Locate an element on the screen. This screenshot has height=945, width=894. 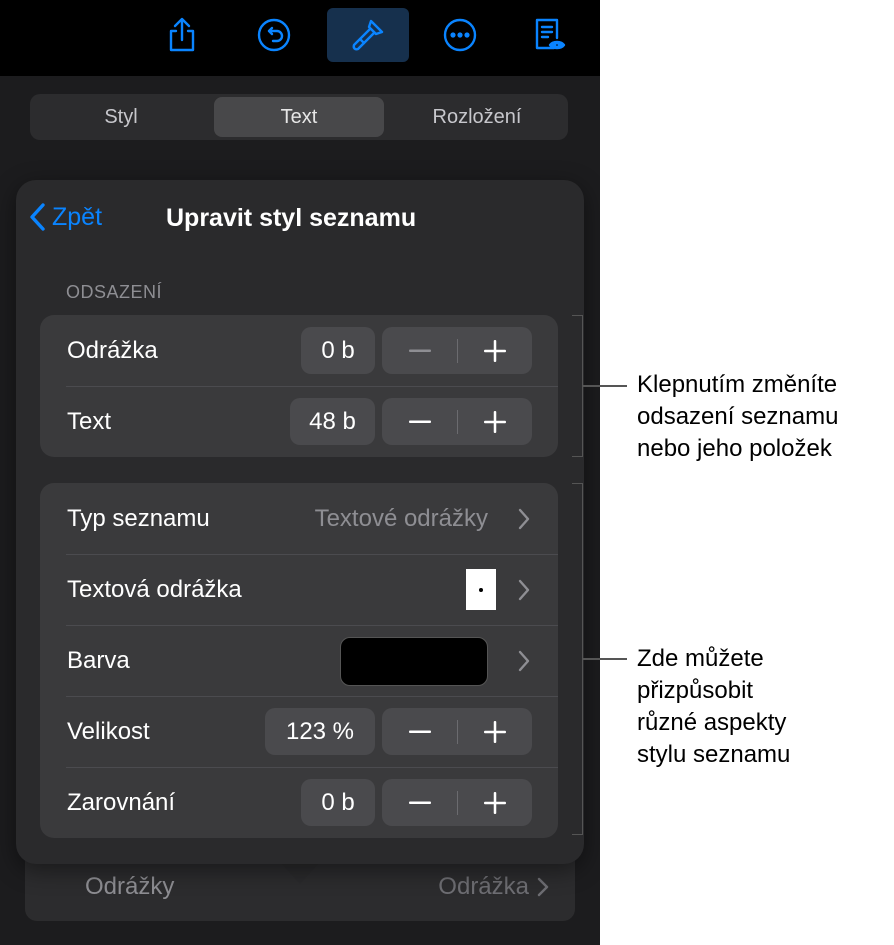
color-row: Barva is located at coordinates (299, 660).